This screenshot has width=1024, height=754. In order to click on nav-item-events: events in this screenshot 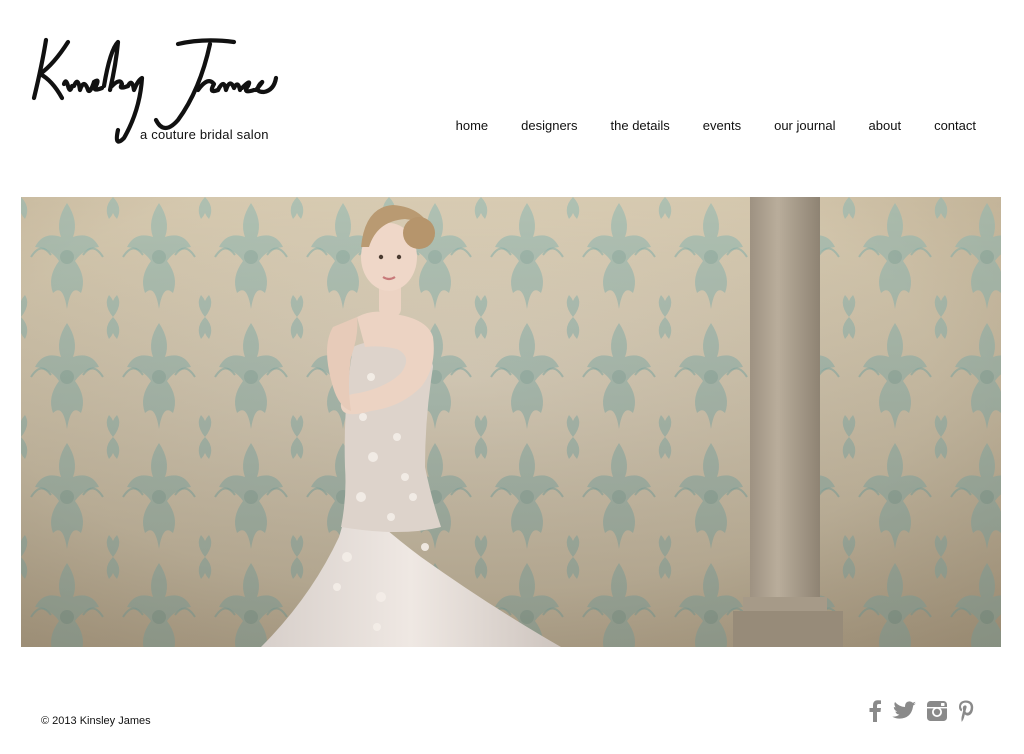, I will do `click(722, 125)`.